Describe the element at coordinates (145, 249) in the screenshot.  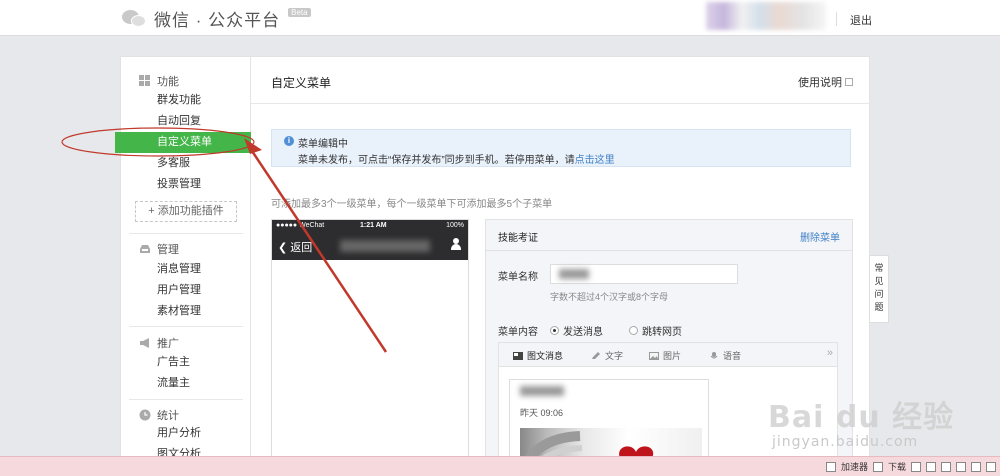
I see `inbox-icon` at that location.